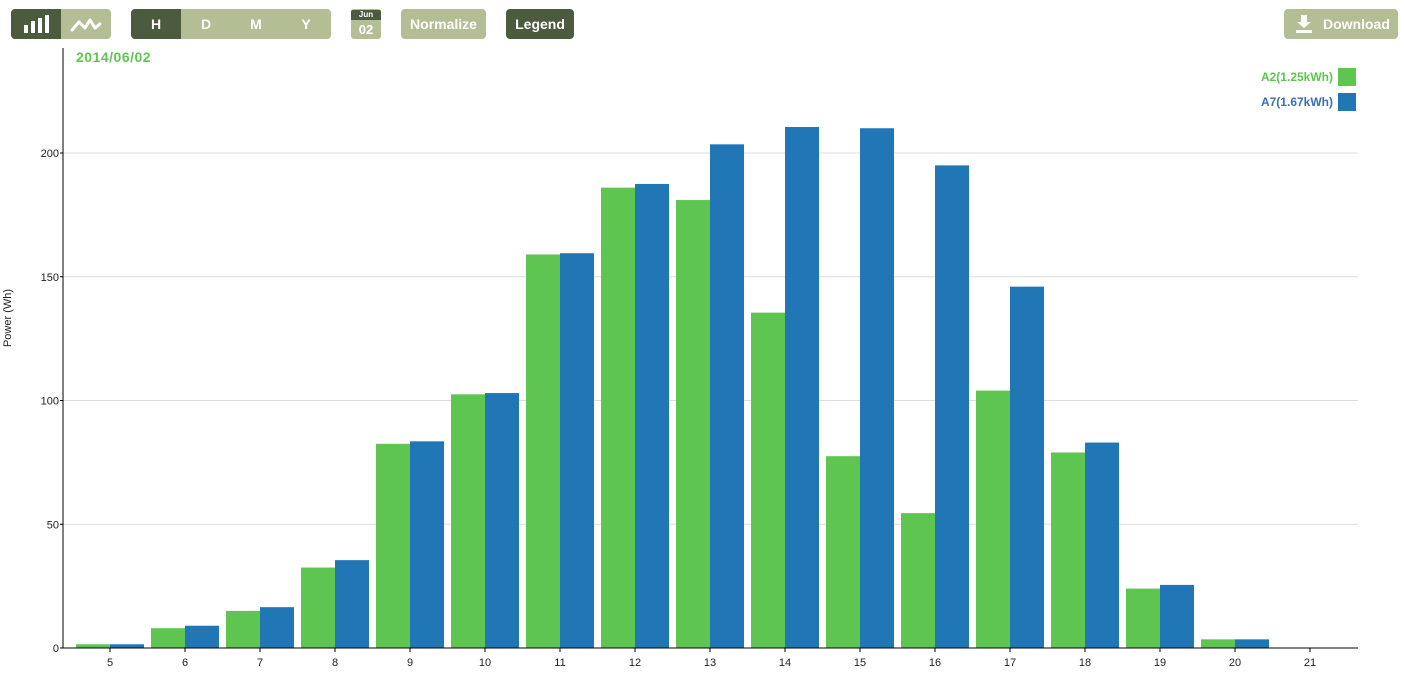  What do you see at coordinates (1235, 663) in the screenshot?
I see `x-tick-label: 20` at bounding box center [1235, 663].